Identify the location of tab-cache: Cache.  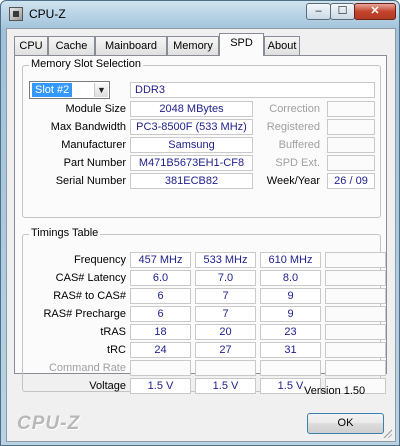
(71, 46).